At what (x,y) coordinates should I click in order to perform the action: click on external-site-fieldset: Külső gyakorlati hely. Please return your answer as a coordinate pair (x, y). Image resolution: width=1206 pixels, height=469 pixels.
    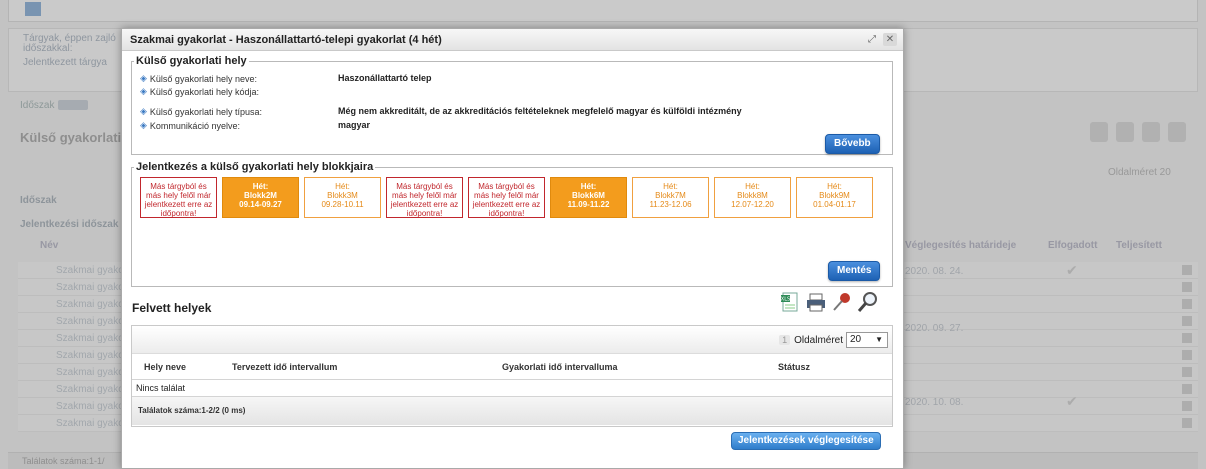
    Looking at the image, I should click on (512, 105).